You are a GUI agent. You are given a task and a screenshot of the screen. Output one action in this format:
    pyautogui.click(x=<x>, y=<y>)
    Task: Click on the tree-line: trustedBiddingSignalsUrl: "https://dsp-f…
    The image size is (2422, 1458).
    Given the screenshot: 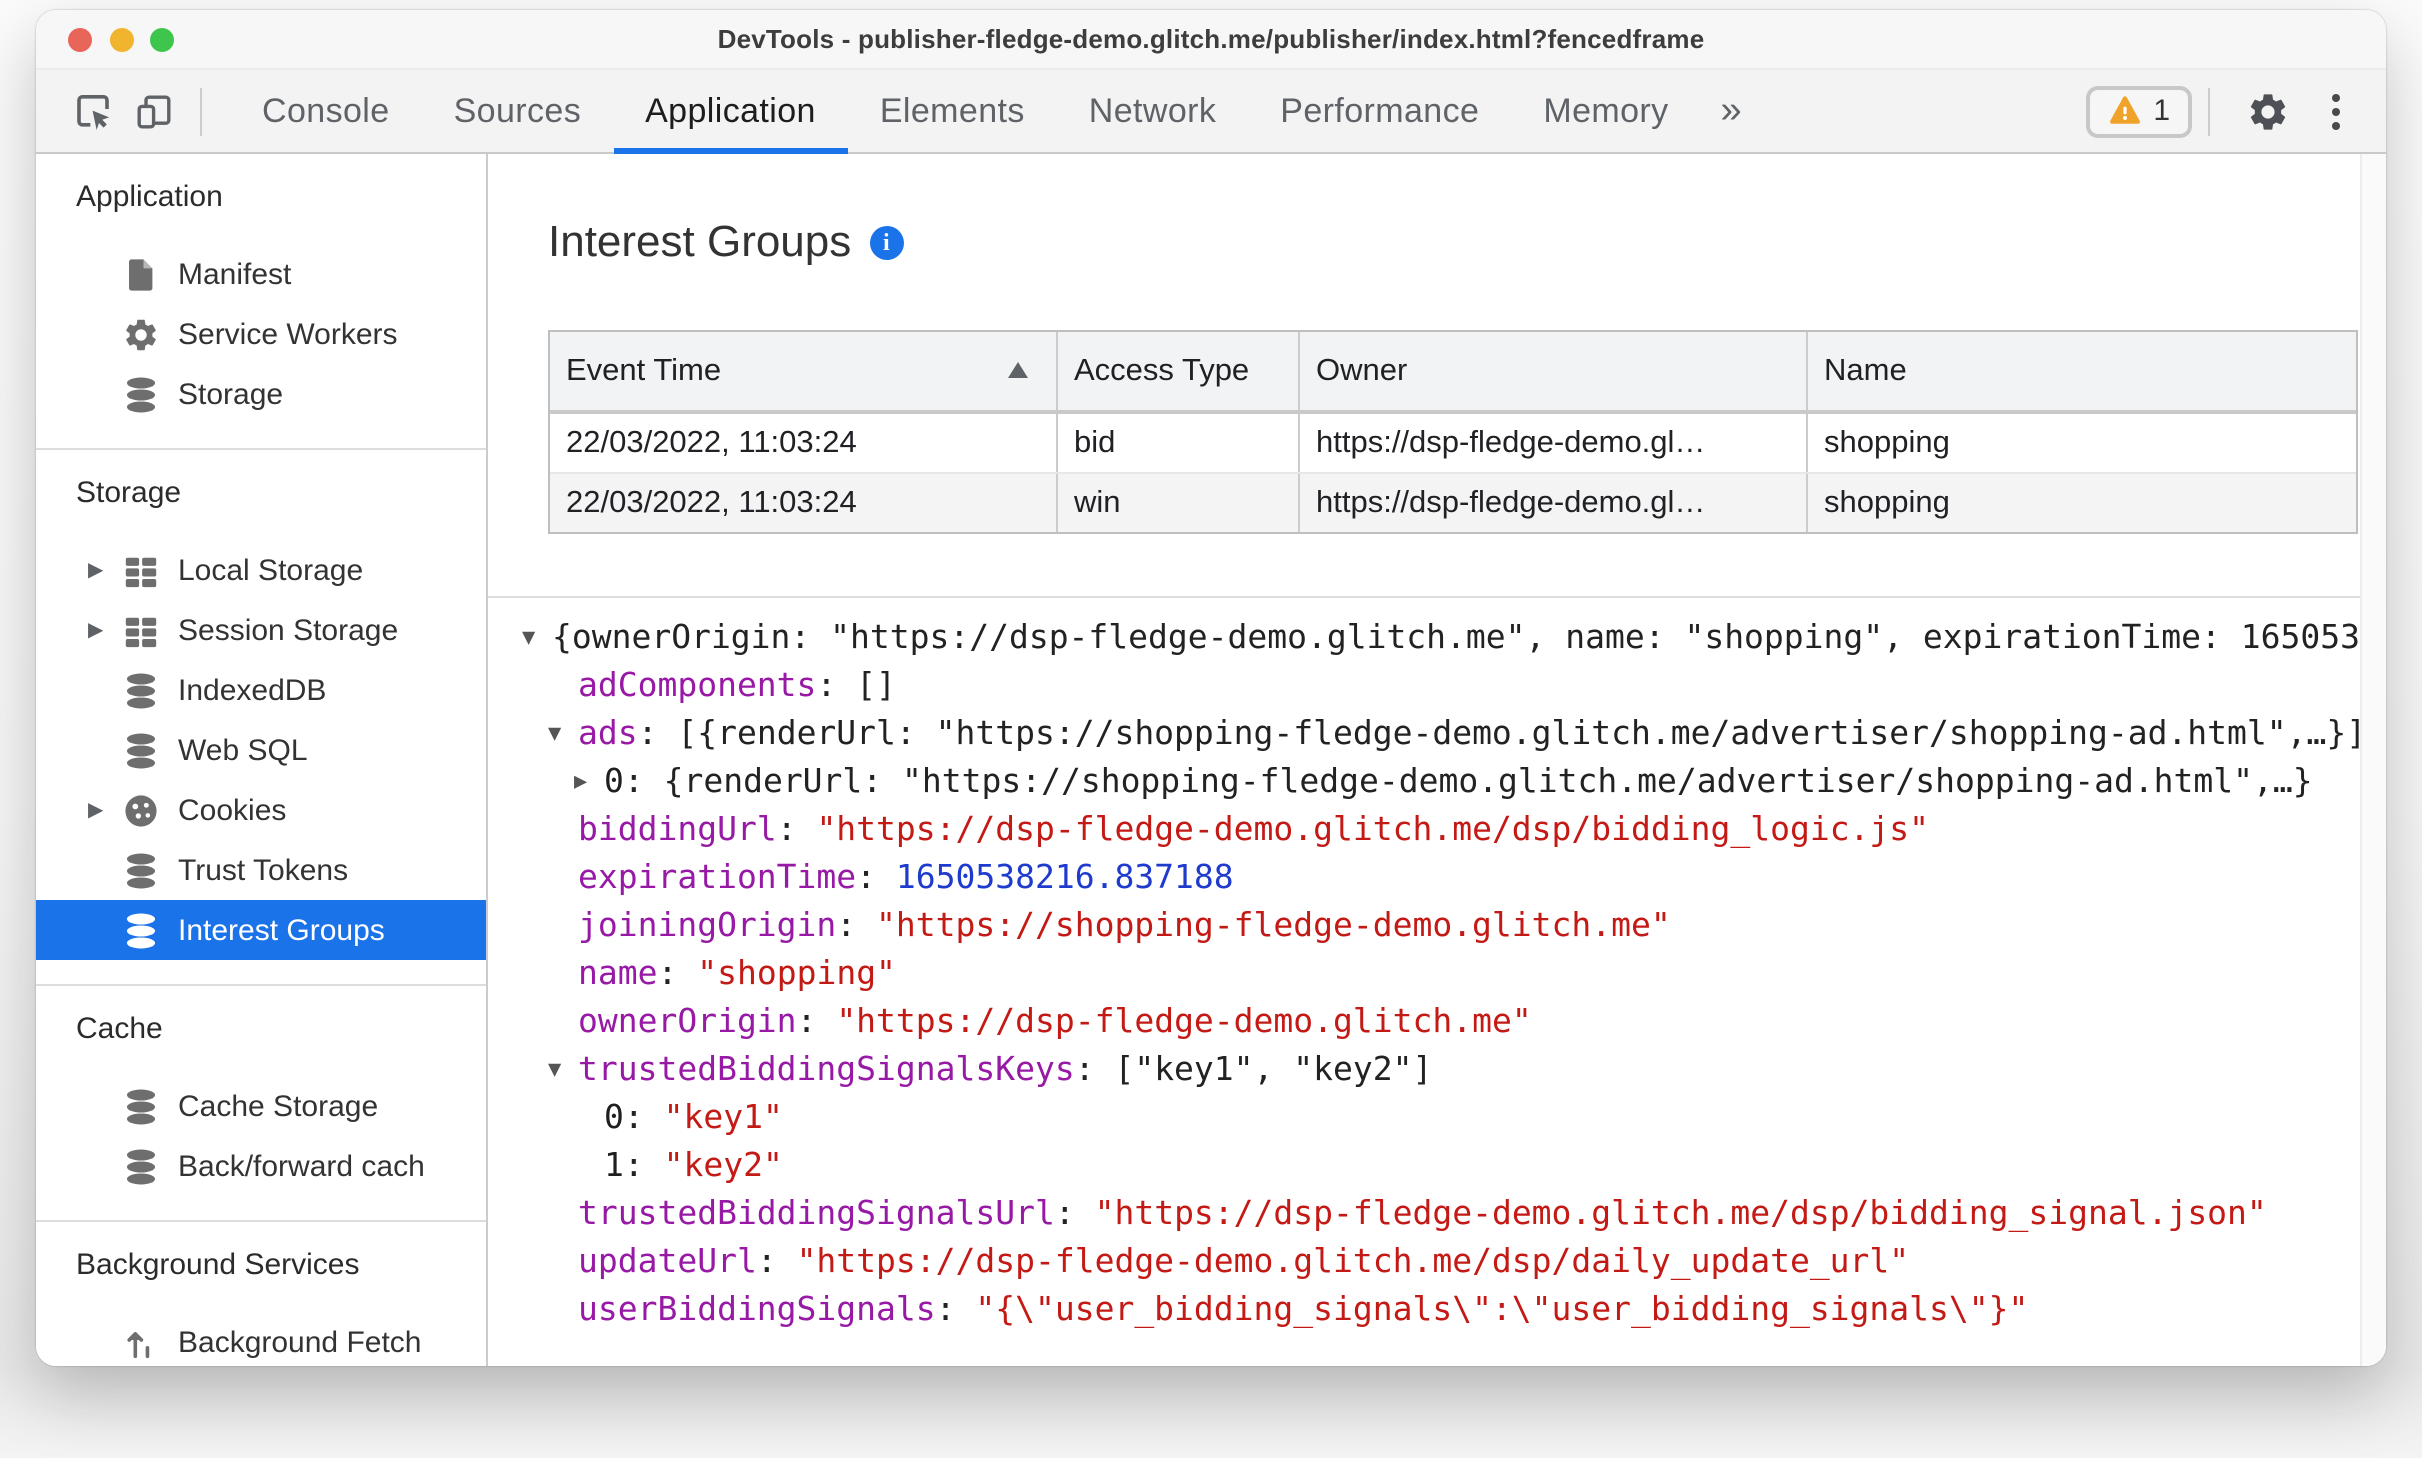 What is the action you would take?
    pyautogui.click(x=1454, y=1214)
    